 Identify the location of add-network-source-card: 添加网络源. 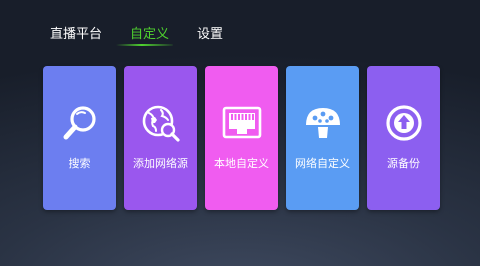
(160, 138).